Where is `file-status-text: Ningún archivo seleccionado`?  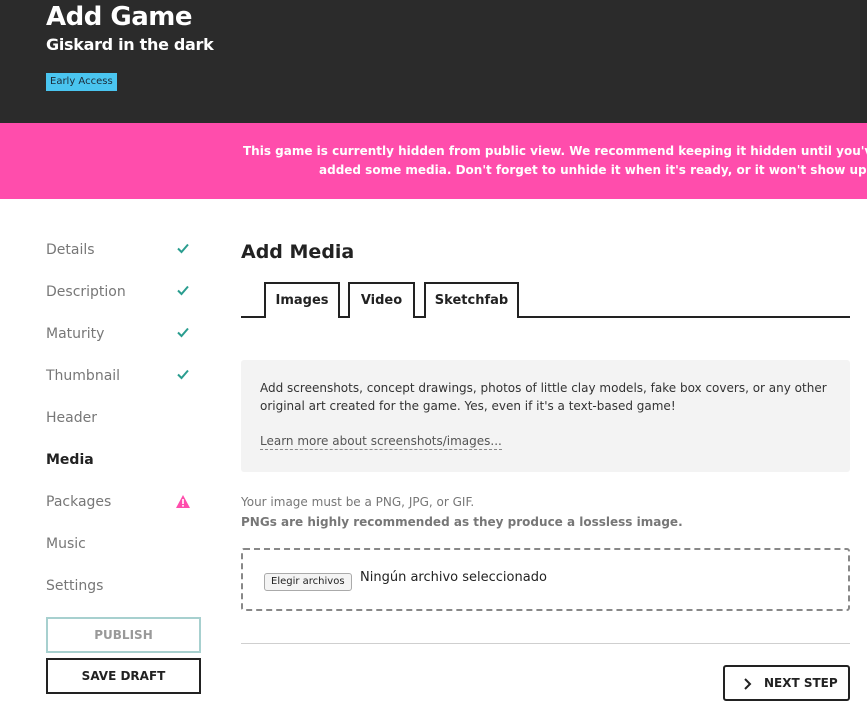 file-status-text: Ningún archivo seleccionado is located at coordinates (453, 577).